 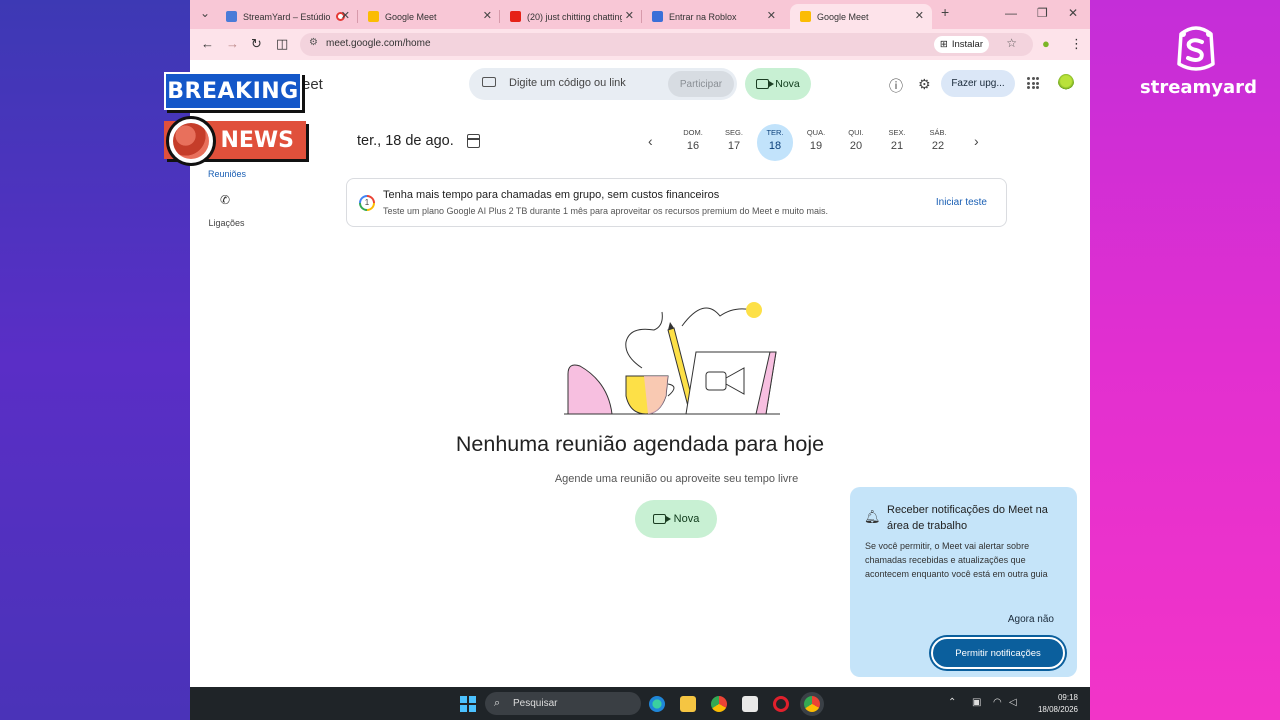 I want to click on phone-icon: ✆, so click(x=225, y=200).